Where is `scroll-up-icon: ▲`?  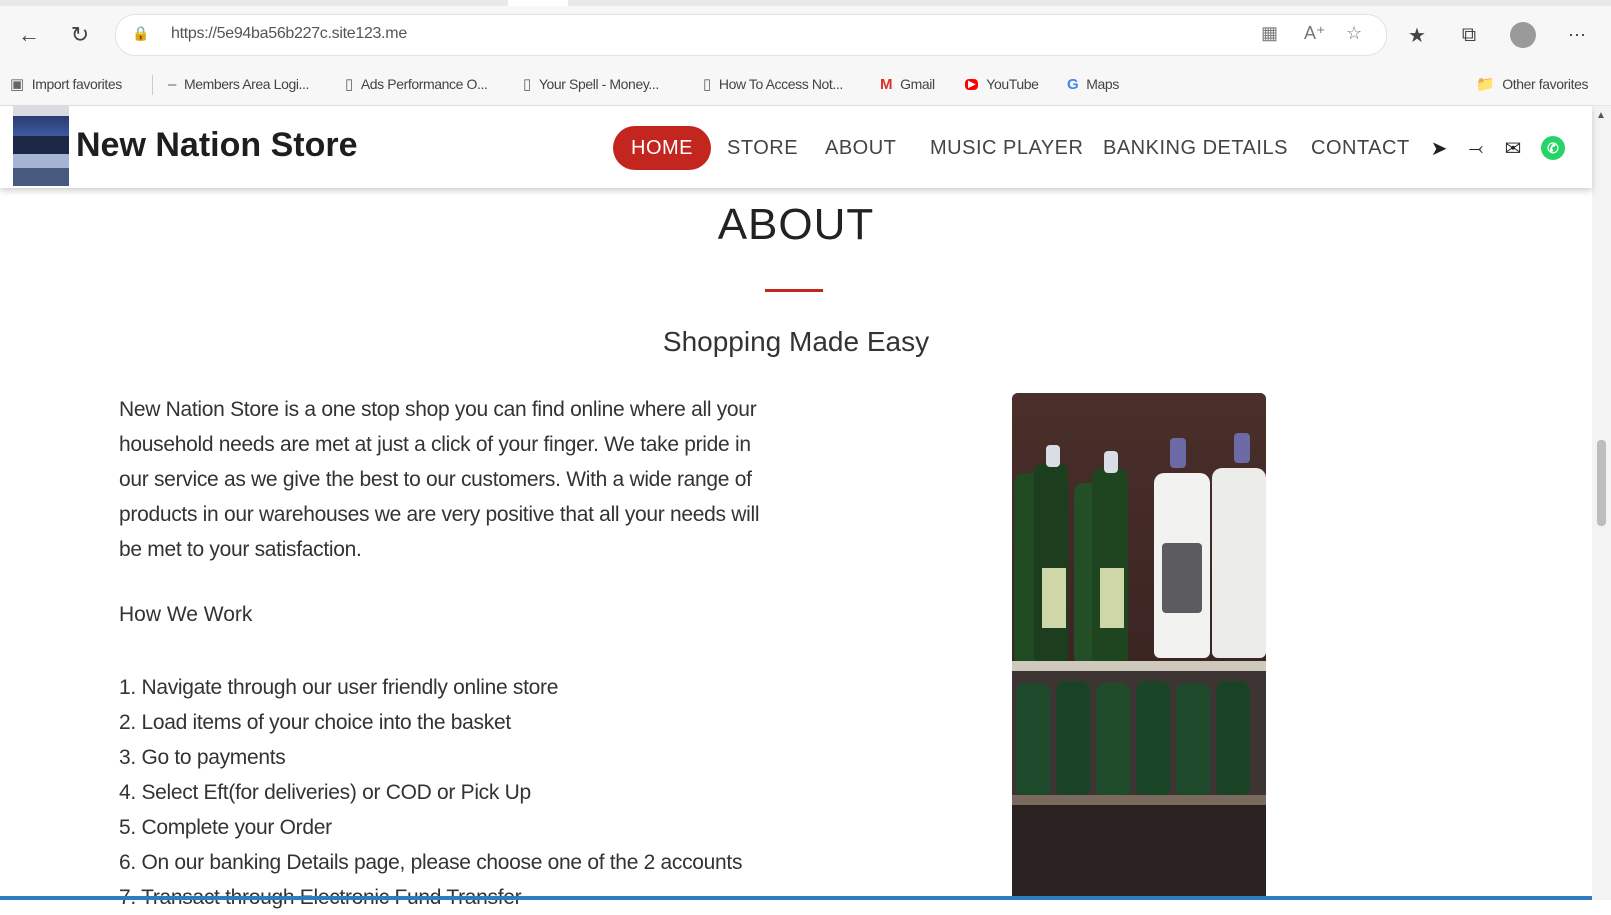 scroll-up-icon: ▲ is located at coordinates (1601, 115).